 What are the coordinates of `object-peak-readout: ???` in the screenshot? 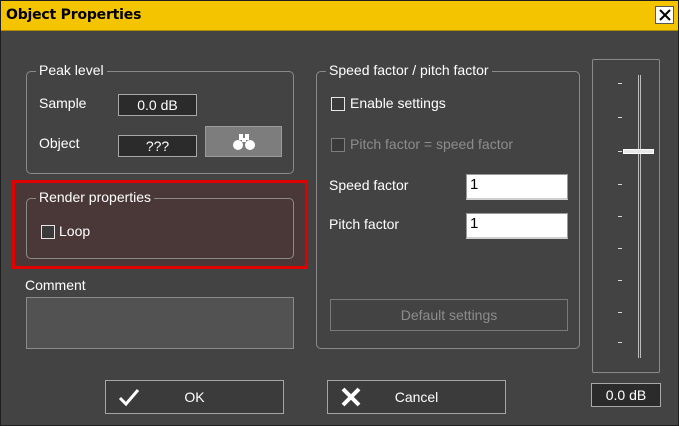 It's located at (157, 146).